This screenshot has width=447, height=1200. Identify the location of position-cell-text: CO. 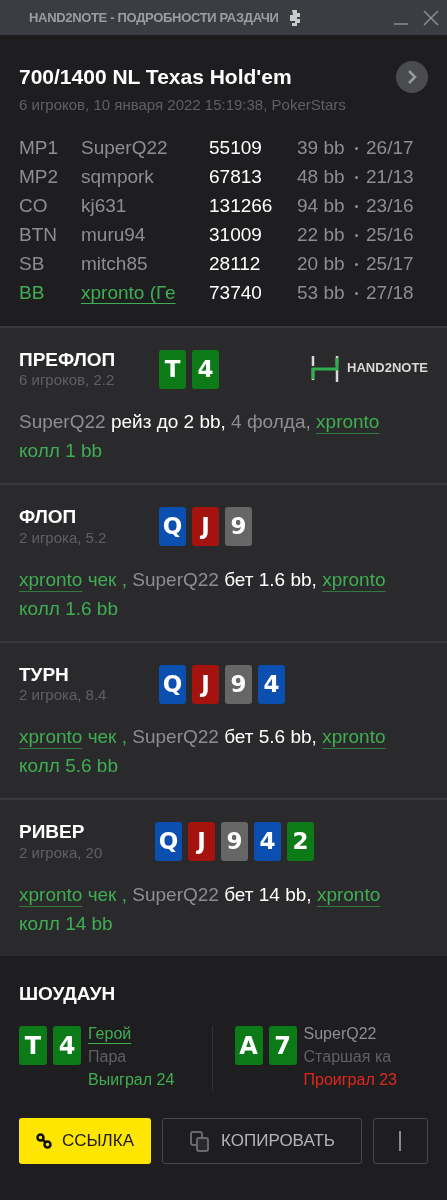
(34, 205).